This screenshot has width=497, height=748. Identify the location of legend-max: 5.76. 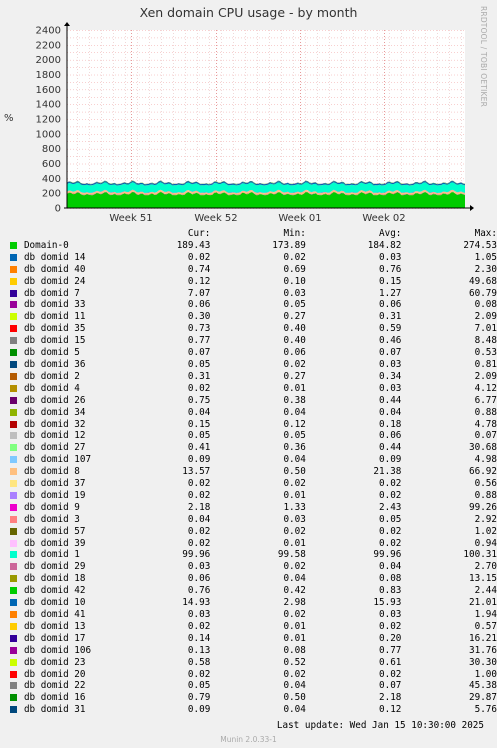
(485, 710).